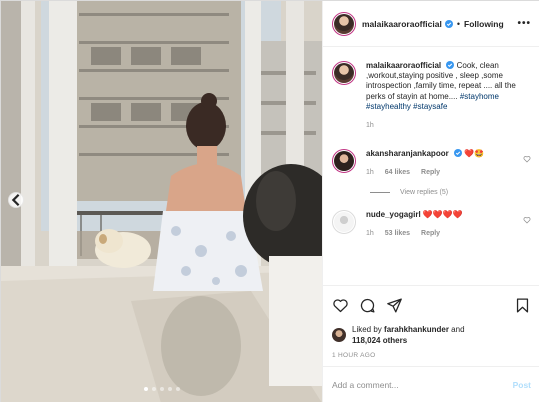  What do you see at coordinates (522, 305) in the screenshot?
I see `save-bookmark-icon` at bounding box center [522, 305].